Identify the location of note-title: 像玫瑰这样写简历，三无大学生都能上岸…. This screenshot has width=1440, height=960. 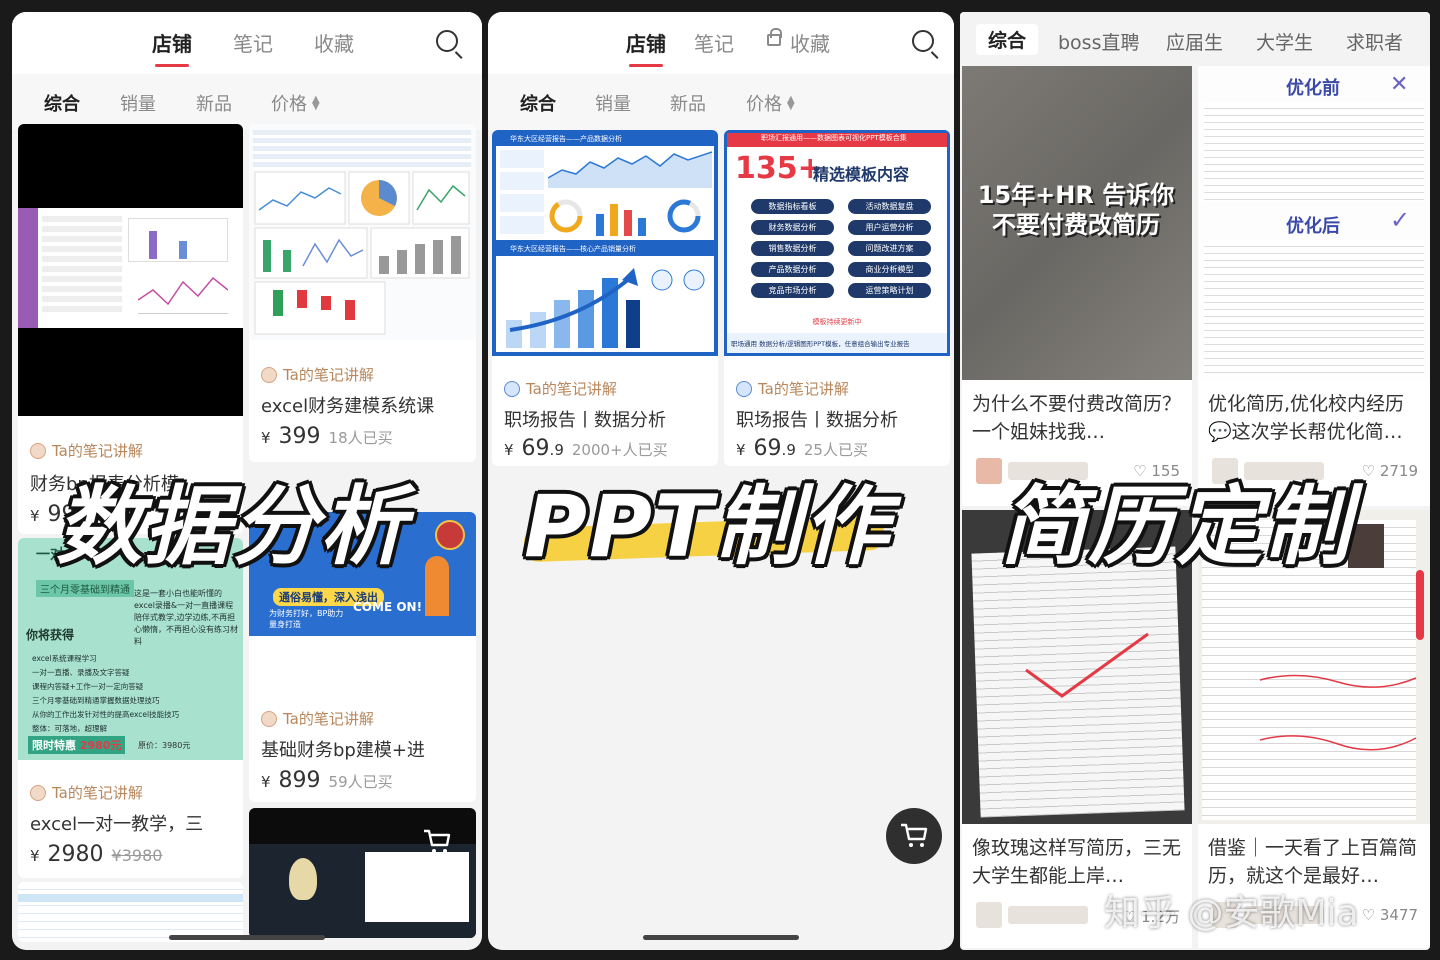
(1077, 862).